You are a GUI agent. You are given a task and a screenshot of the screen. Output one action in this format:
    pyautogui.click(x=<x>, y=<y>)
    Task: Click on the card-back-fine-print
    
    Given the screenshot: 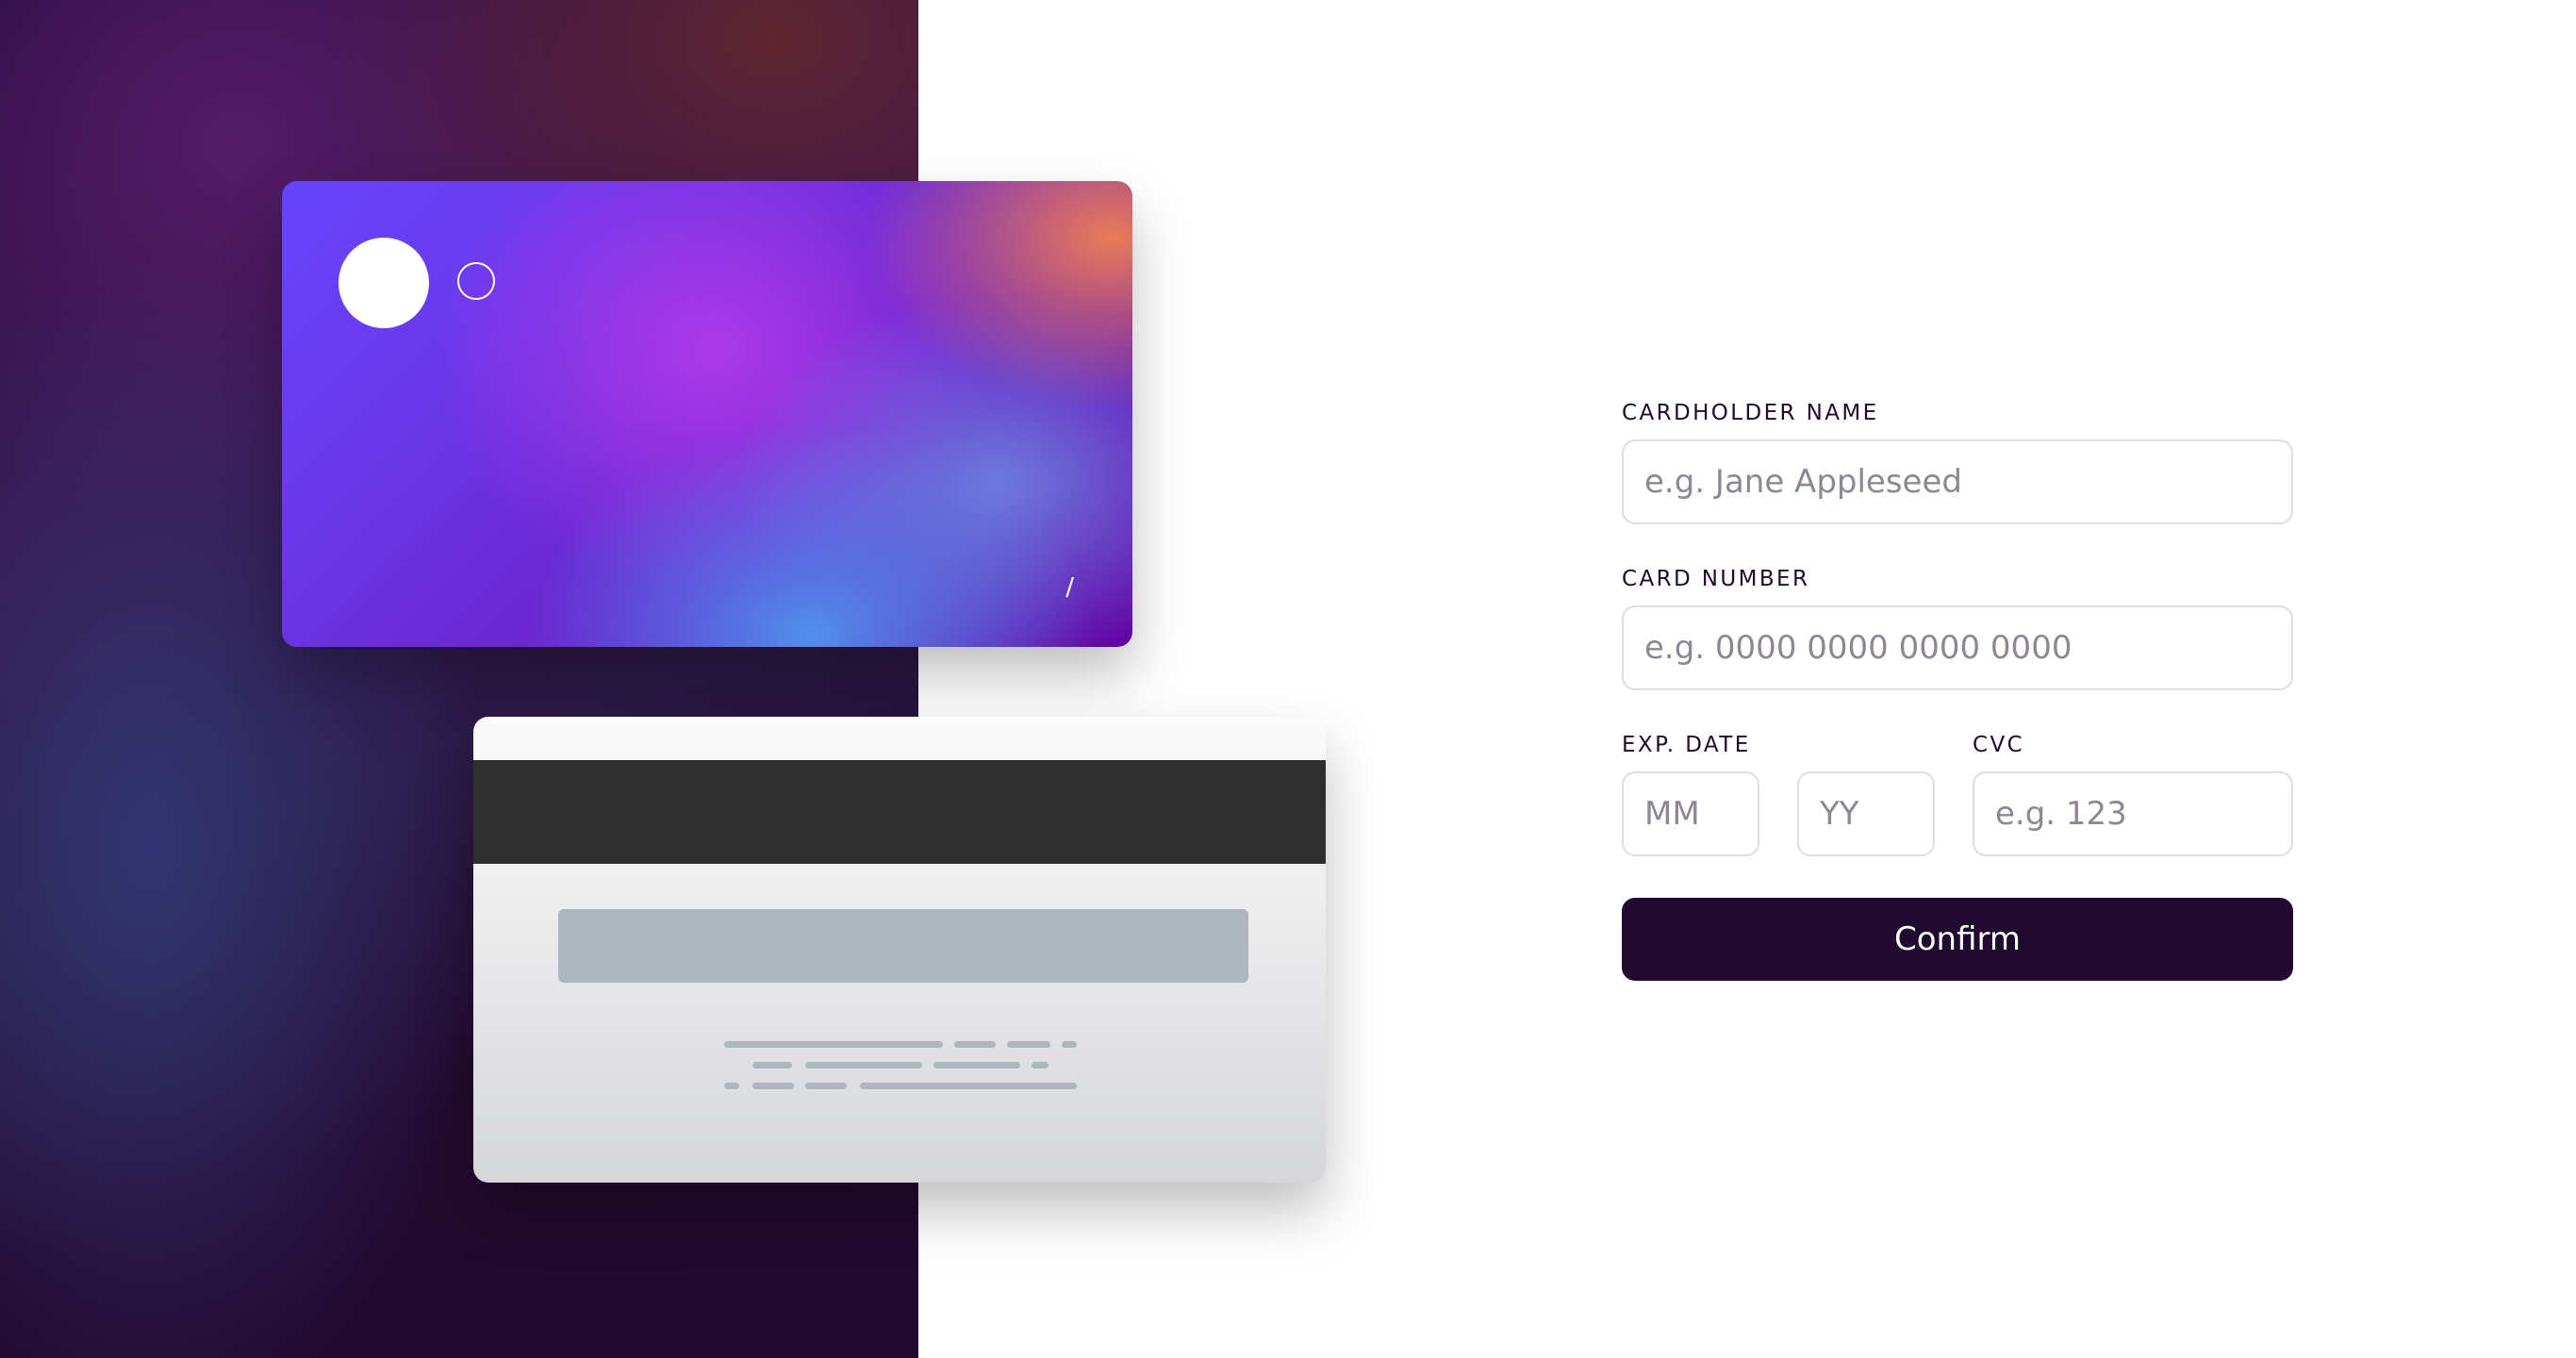 What is the action you would take?
    pyautogui.click(x=903, y=1067)
    